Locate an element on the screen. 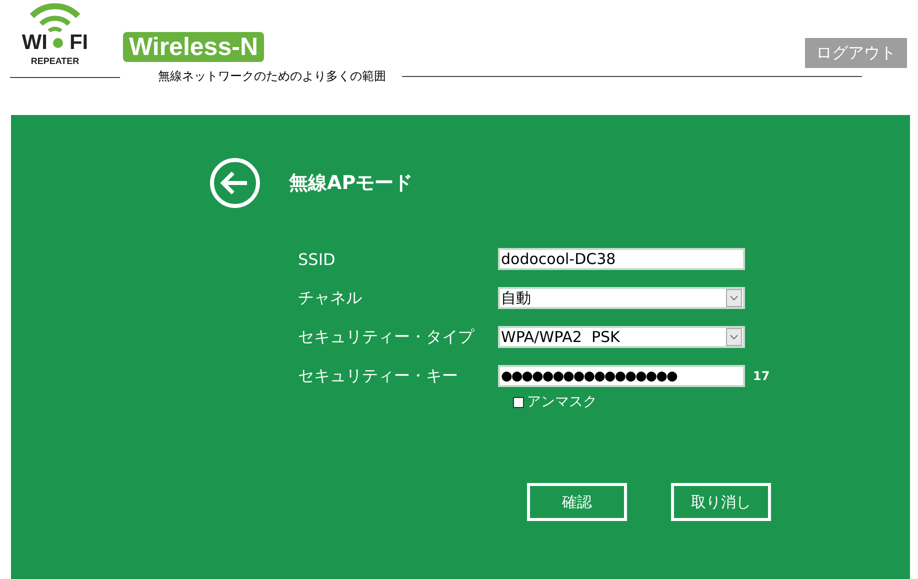 This screenshot has width=918, height=579. character-count: 17 is located at coordinates (762, 376).